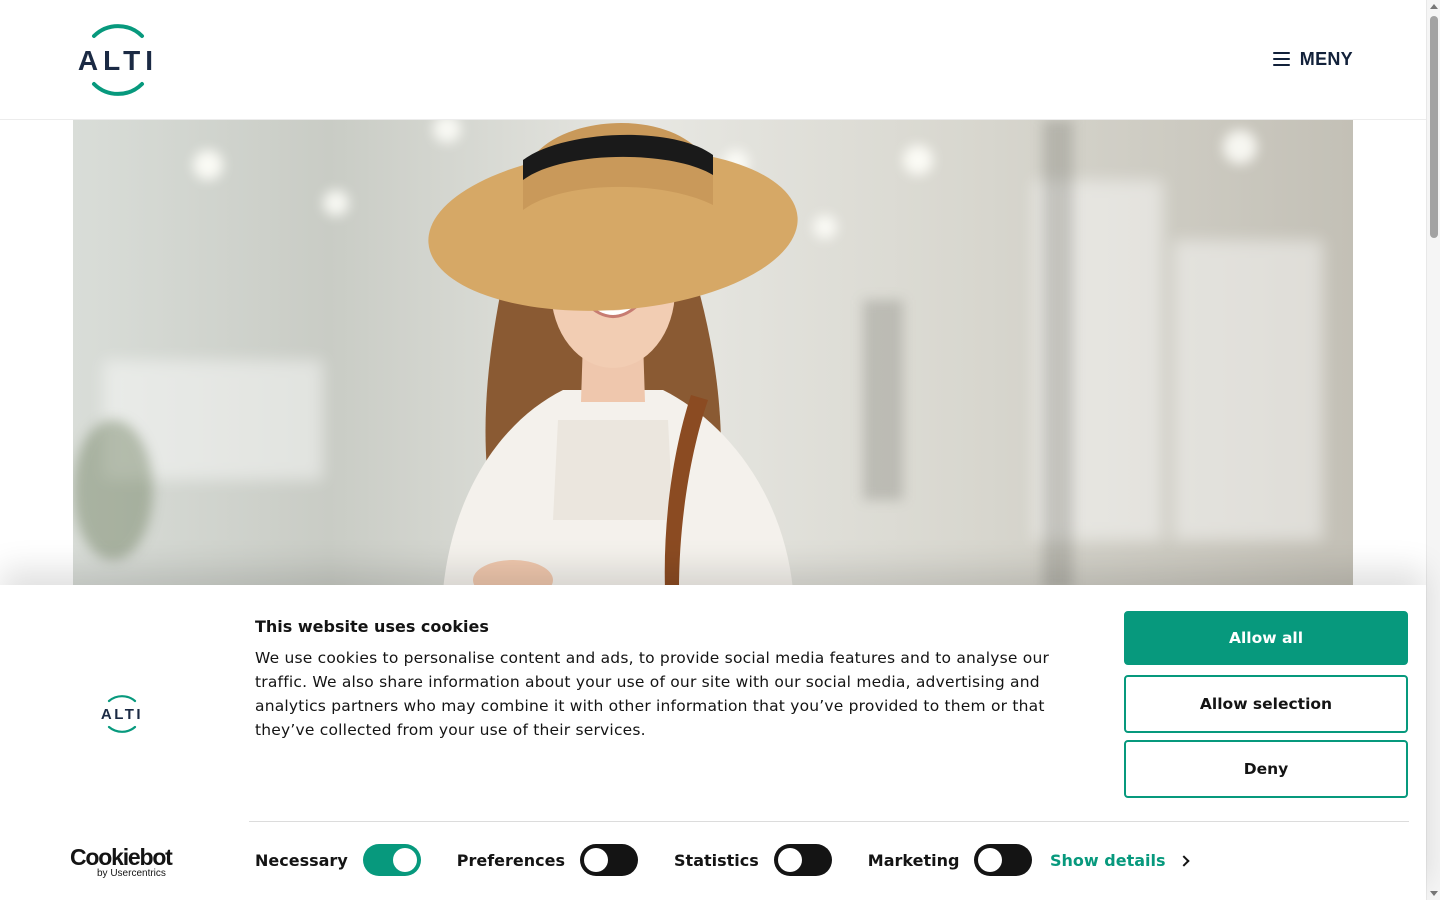 The width and height of the screenshot is (1440, 900). Describe the element at coordinates (1434, 893) in the screenshot. I see `scroll-down-arrow-icon` at that location.